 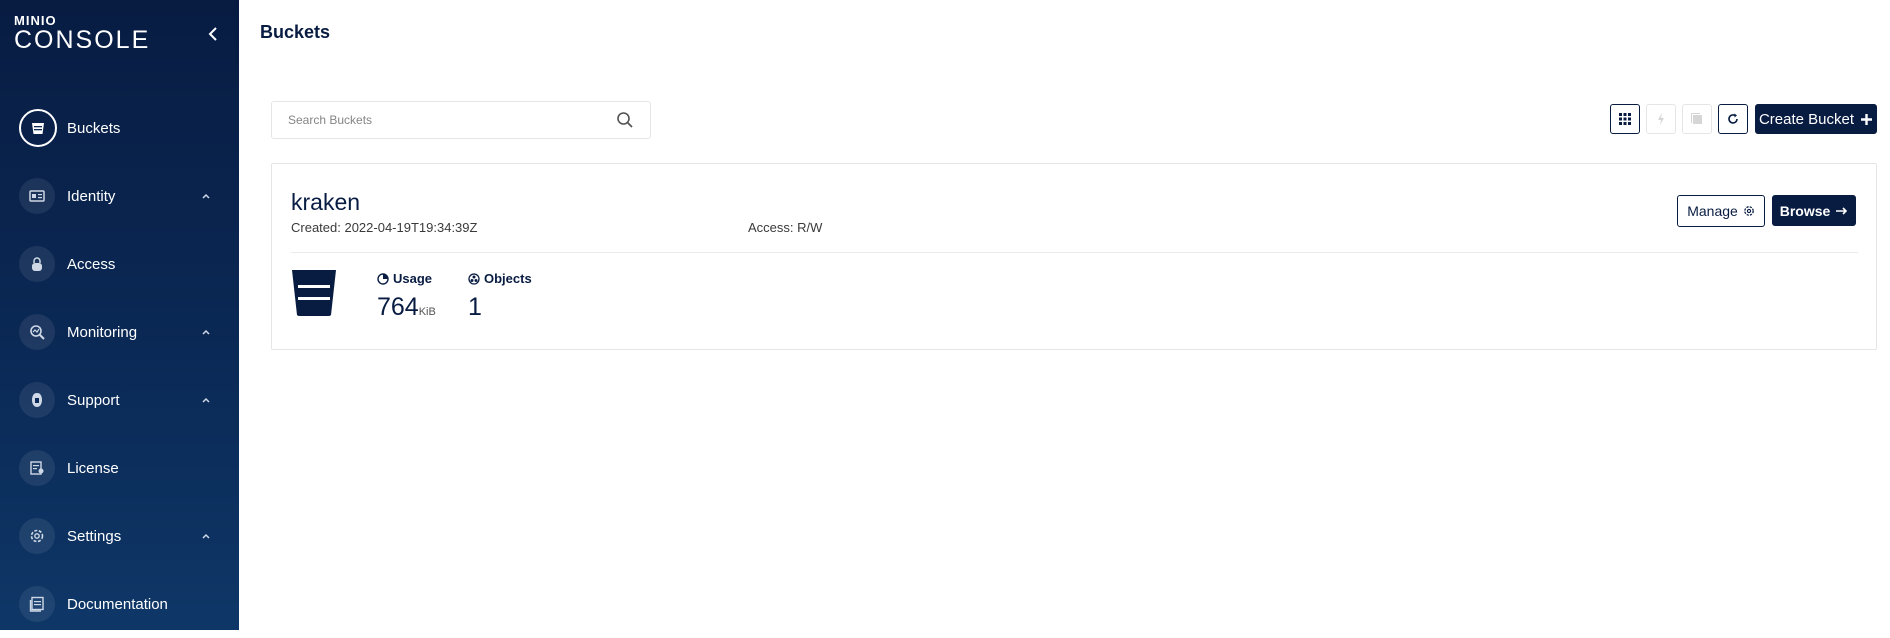 I want to click on browse-label: Browse, so click(x=1805, y=210).